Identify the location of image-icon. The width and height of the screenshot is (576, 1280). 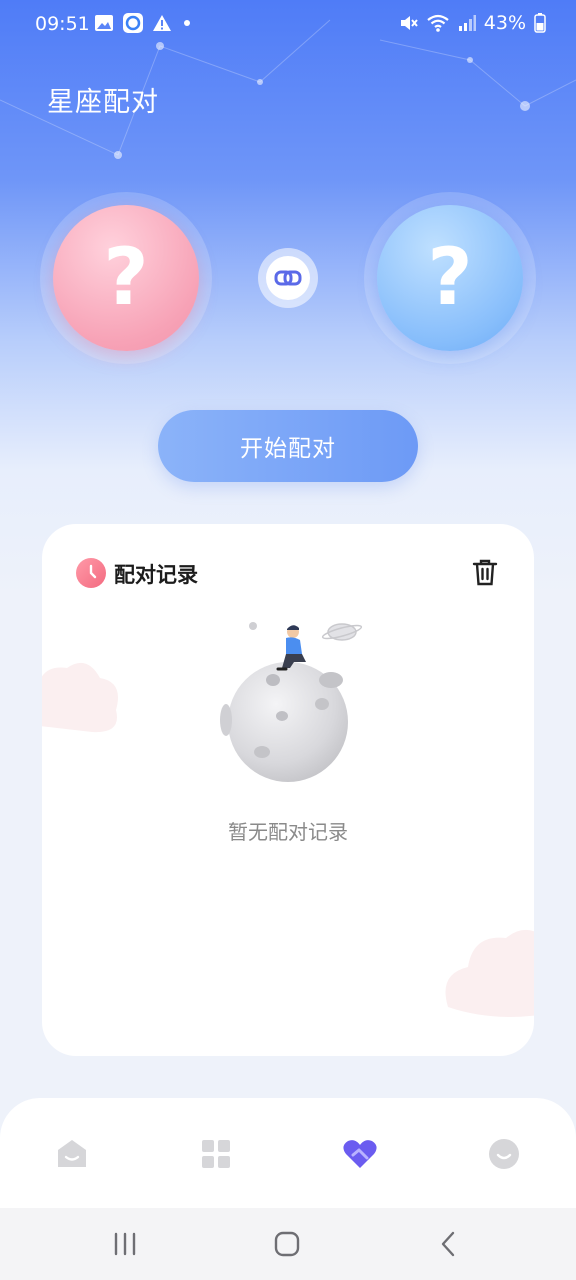
(104, 23).